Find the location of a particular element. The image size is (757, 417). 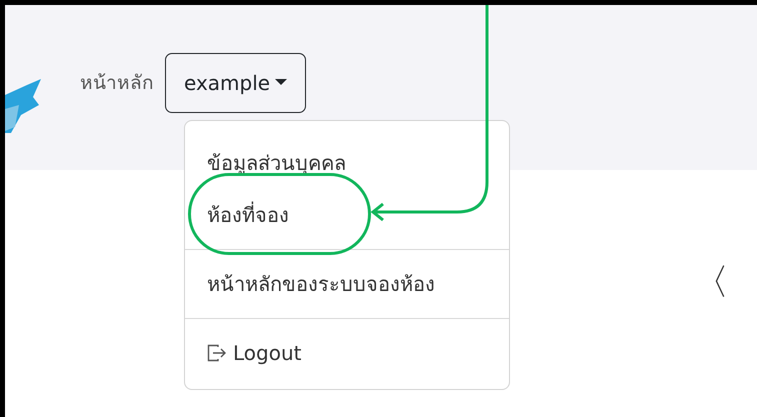

home-link: หน้าหลัก is located at coordinates (117, 83).